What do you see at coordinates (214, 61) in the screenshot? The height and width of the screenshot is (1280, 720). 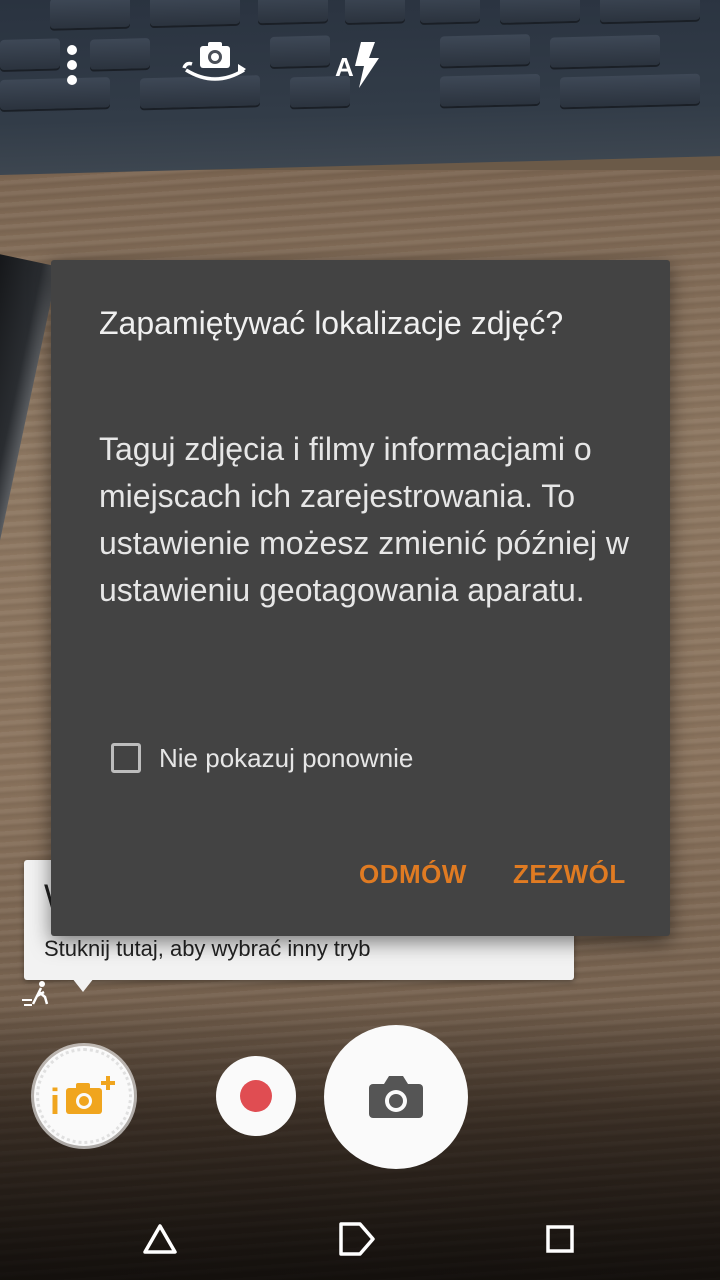 I see `camera-switch-icon` at bounding box center [214, 61].